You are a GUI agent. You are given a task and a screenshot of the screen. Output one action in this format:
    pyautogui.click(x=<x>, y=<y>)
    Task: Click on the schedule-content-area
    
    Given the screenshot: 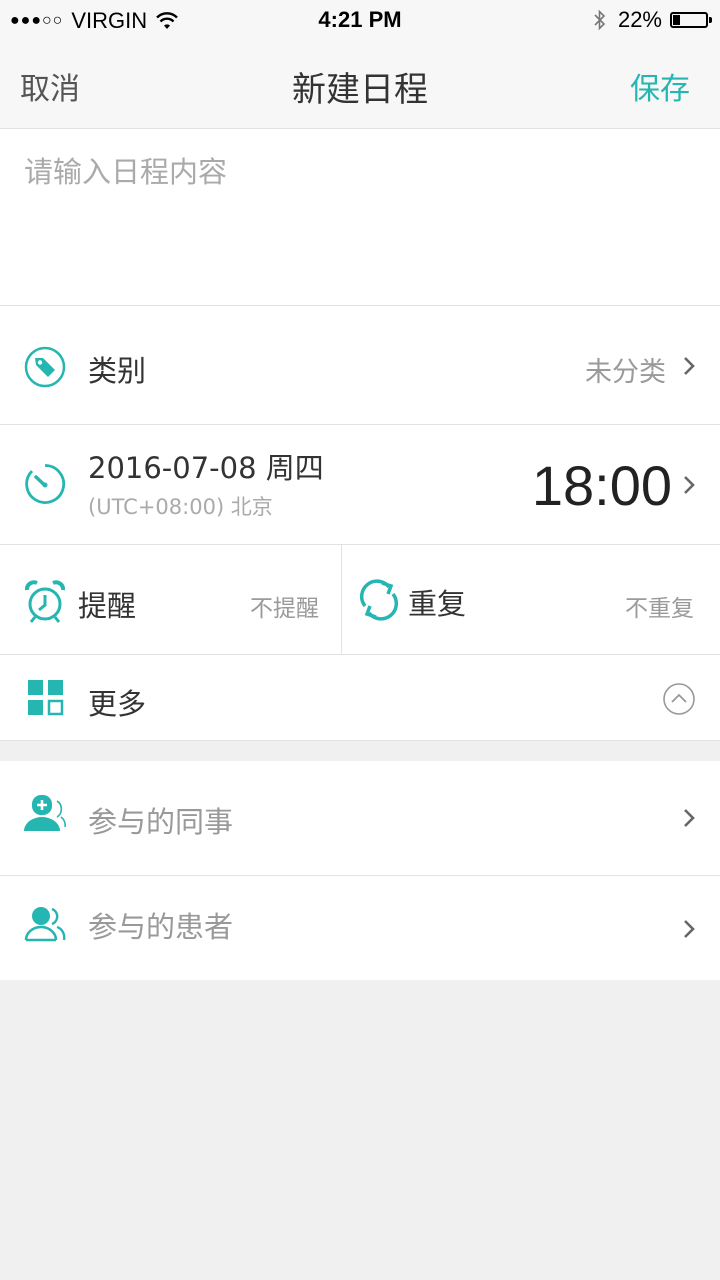 What is the action you would take?
    pyautogui.click(x=360, y=217)
    